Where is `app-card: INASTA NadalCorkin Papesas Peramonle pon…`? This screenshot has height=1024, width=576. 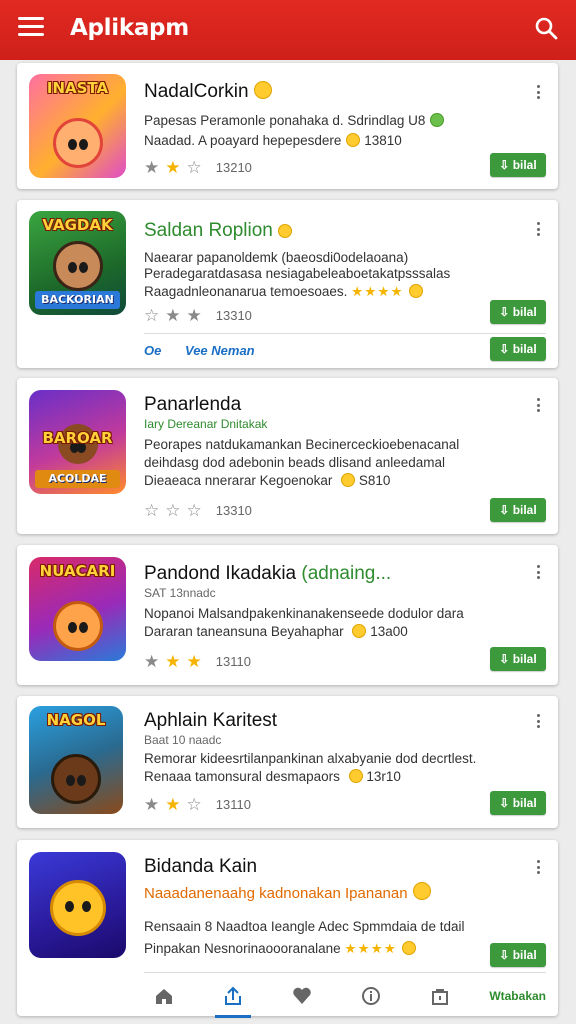 app-card: INASTA NadalCorkin Papesas Peramonle pon… is located at coordinates (287, 126).